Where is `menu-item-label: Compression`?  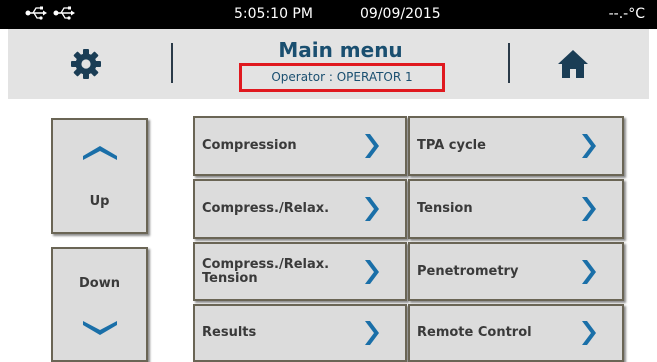
menu-item-label: Compression is located at coordinates (249, 145).